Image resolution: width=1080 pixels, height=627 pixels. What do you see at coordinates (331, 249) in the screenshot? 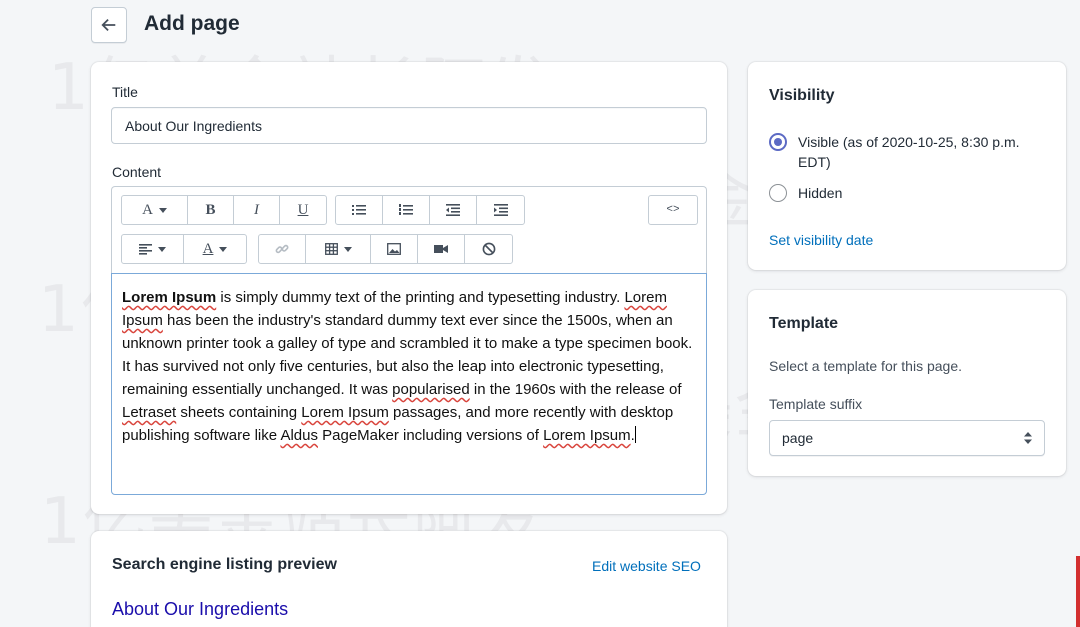
I see `table-icon` at bounding box center [331, 249].